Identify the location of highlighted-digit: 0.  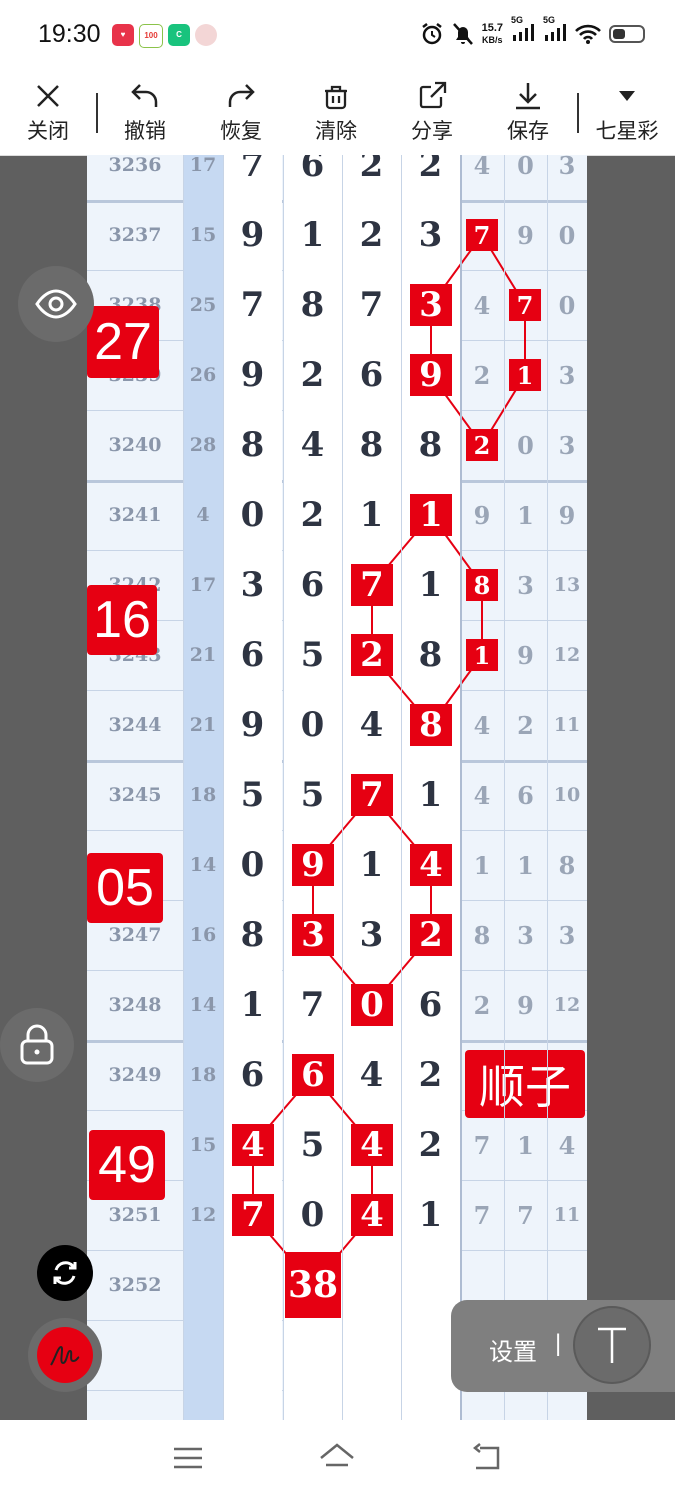
(372, 1005).